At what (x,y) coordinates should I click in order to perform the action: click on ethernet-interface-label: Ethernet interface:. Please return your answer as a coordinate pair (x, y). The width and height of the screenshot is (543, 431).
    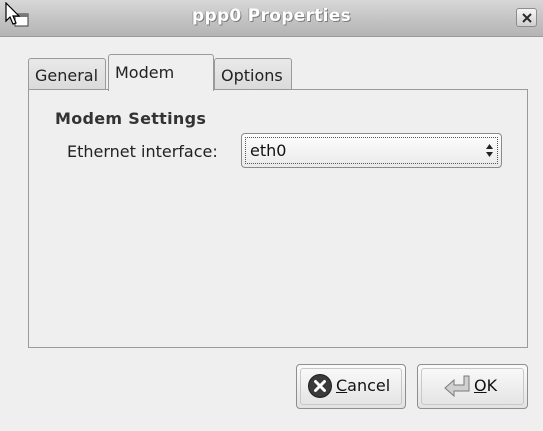
    Looking at the image, I should click on (142, 151).